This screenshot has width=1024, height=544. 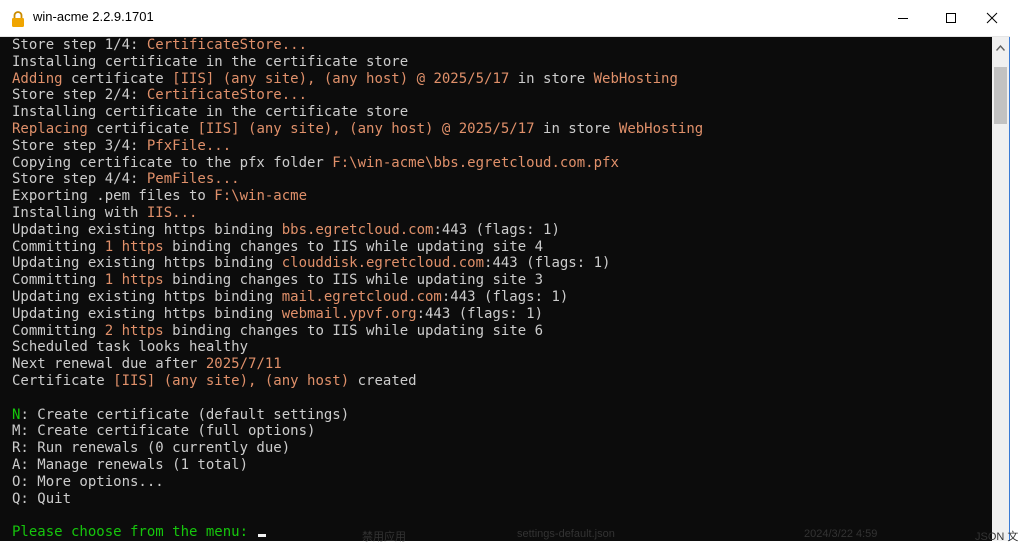 I want to click on console-segment: Adding, so click(x=37, y=78).